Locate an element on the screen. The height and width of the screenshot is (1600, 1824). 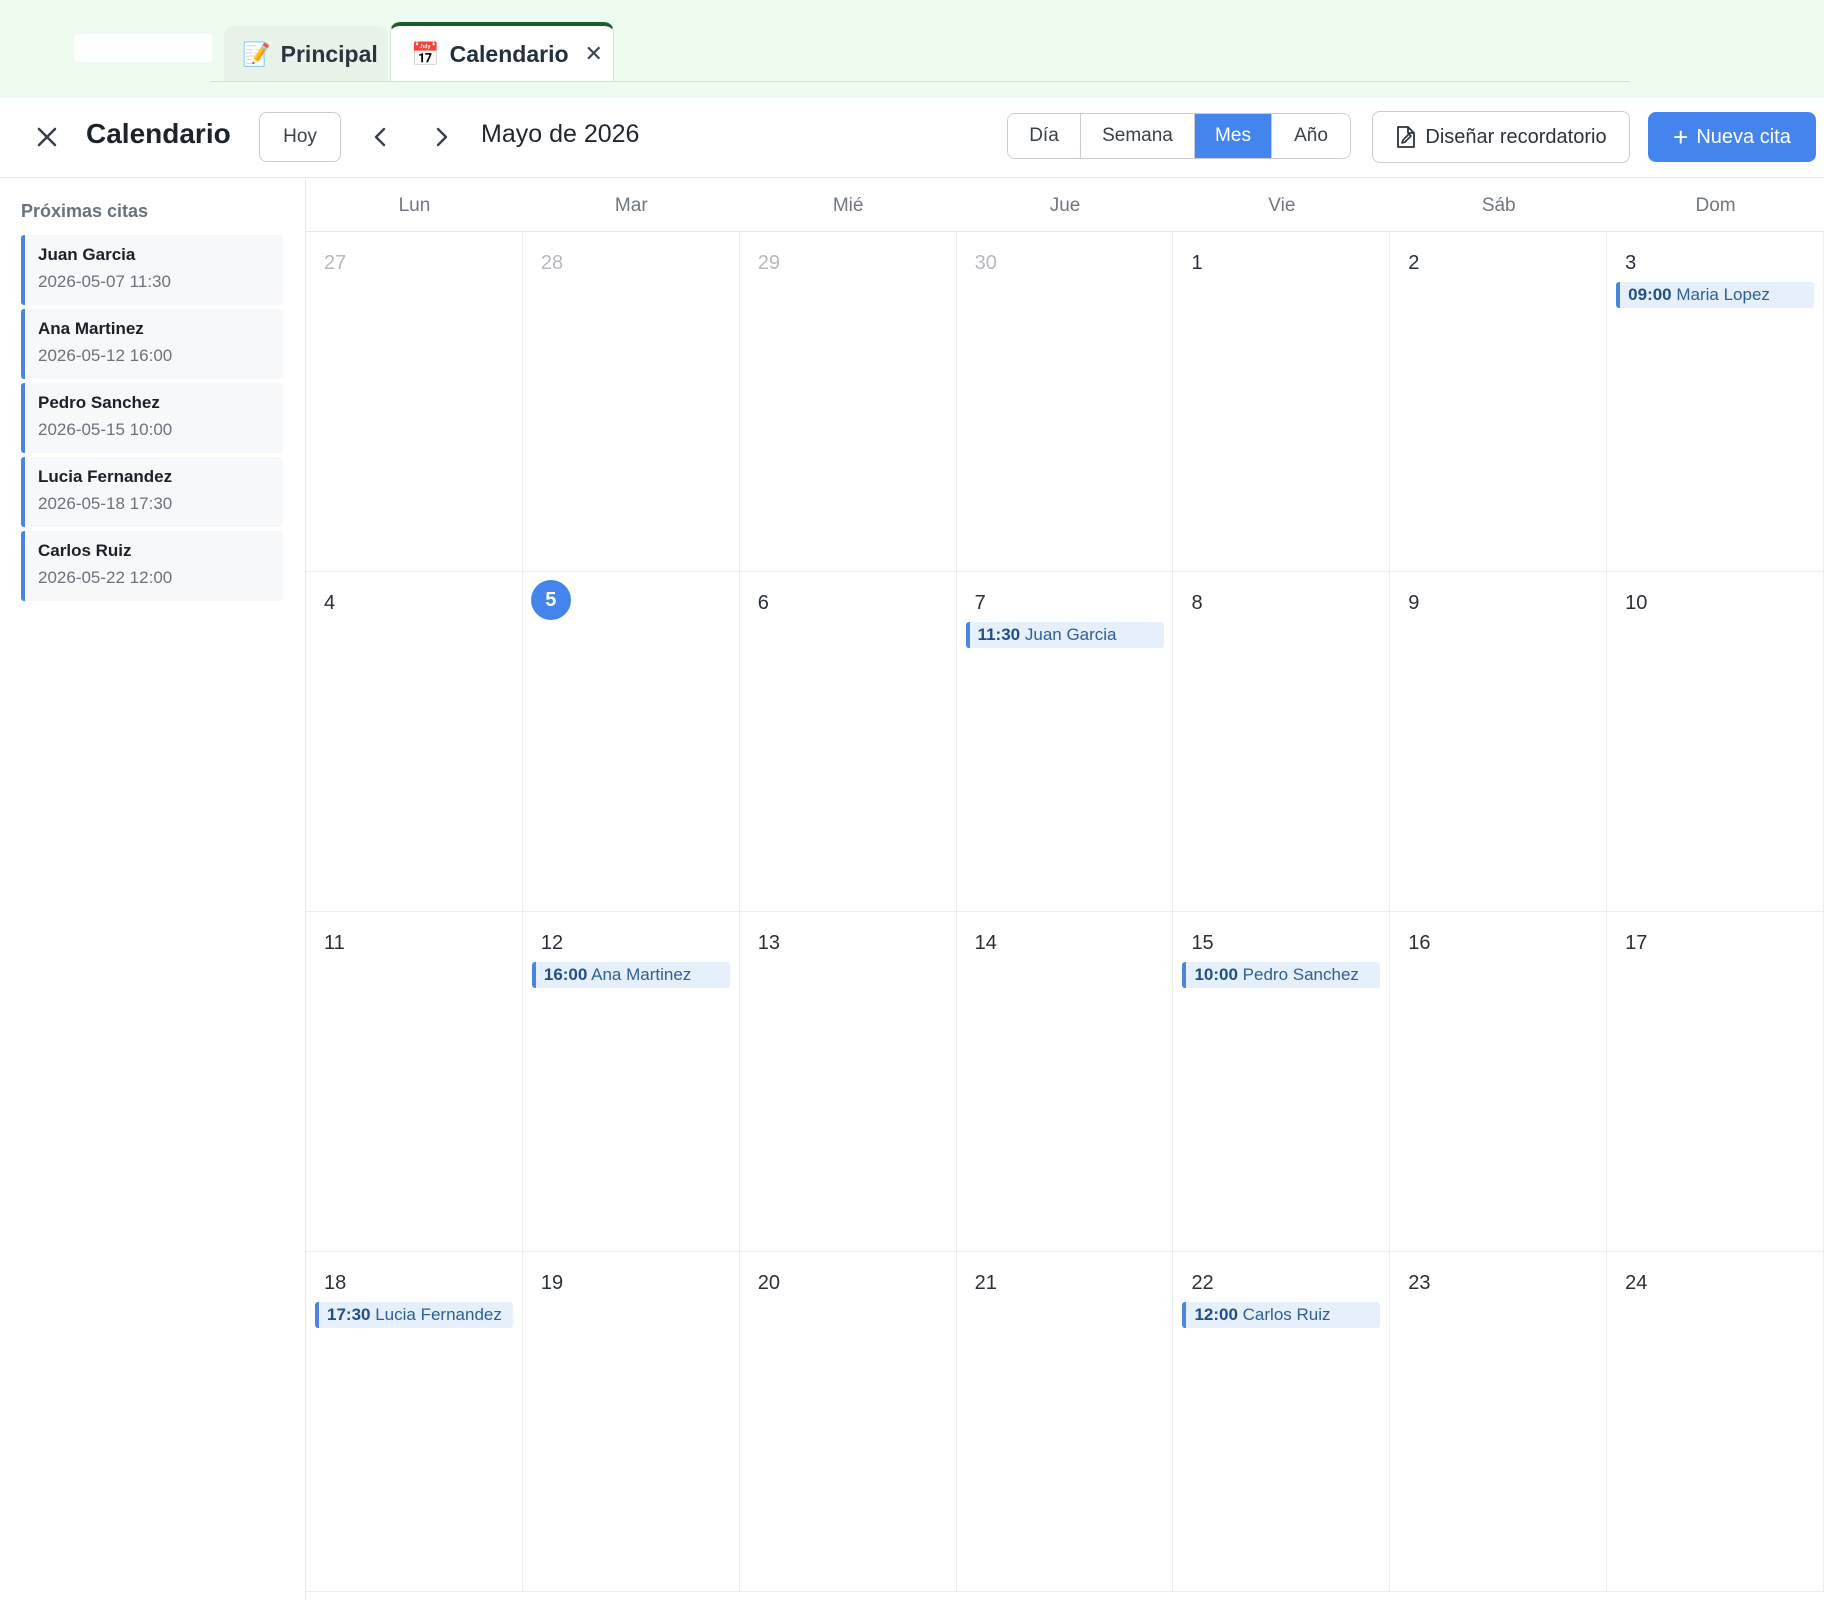
day-number: 11 is located at coordinates (334, 943).